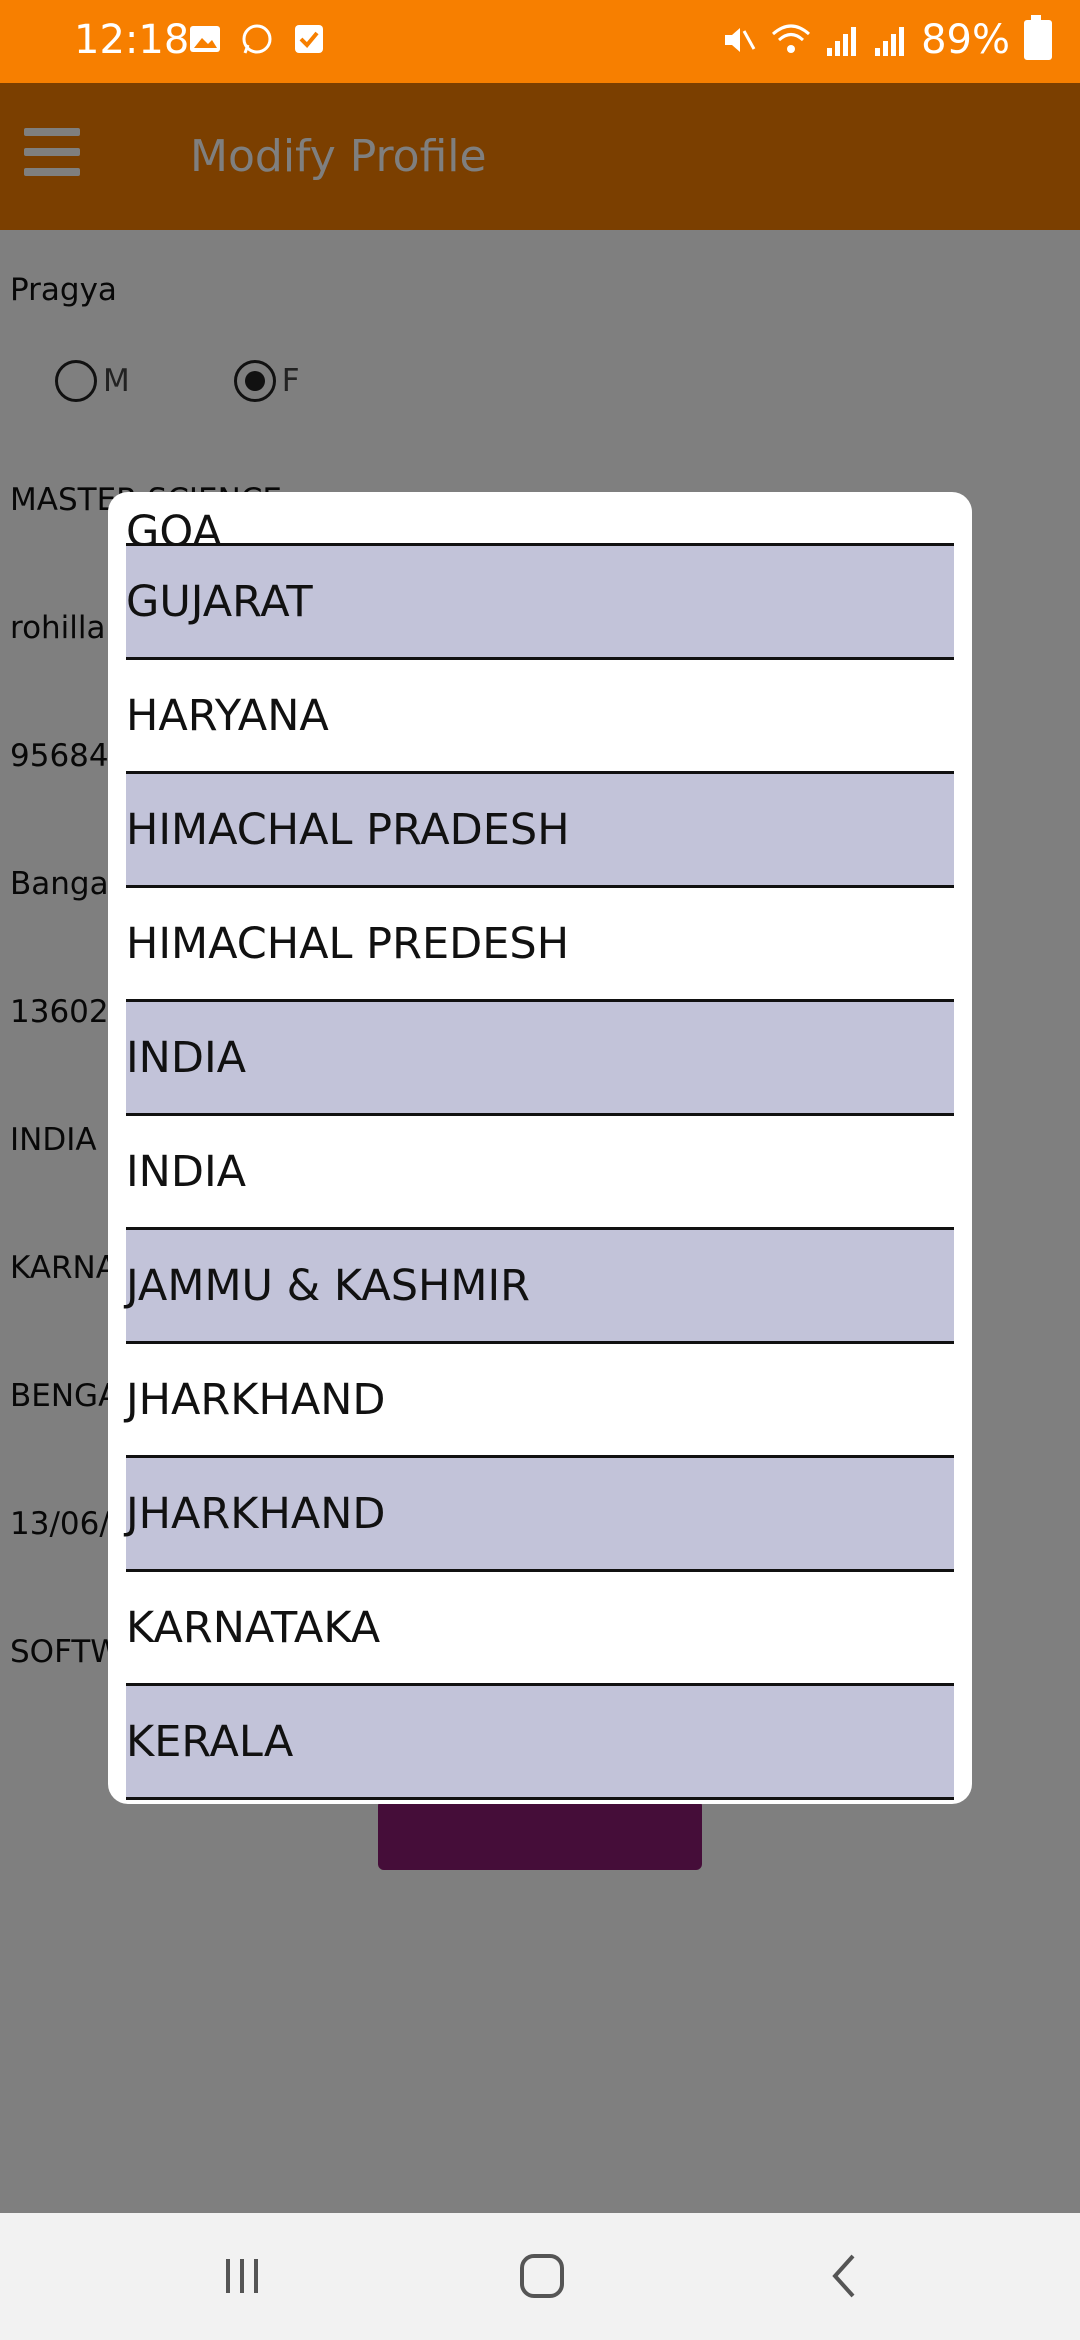 The height and width of the screenshot is (2340, 1080). I want to click on list-item-label: JAMMU & KASHMIR, so click(328, 1285).